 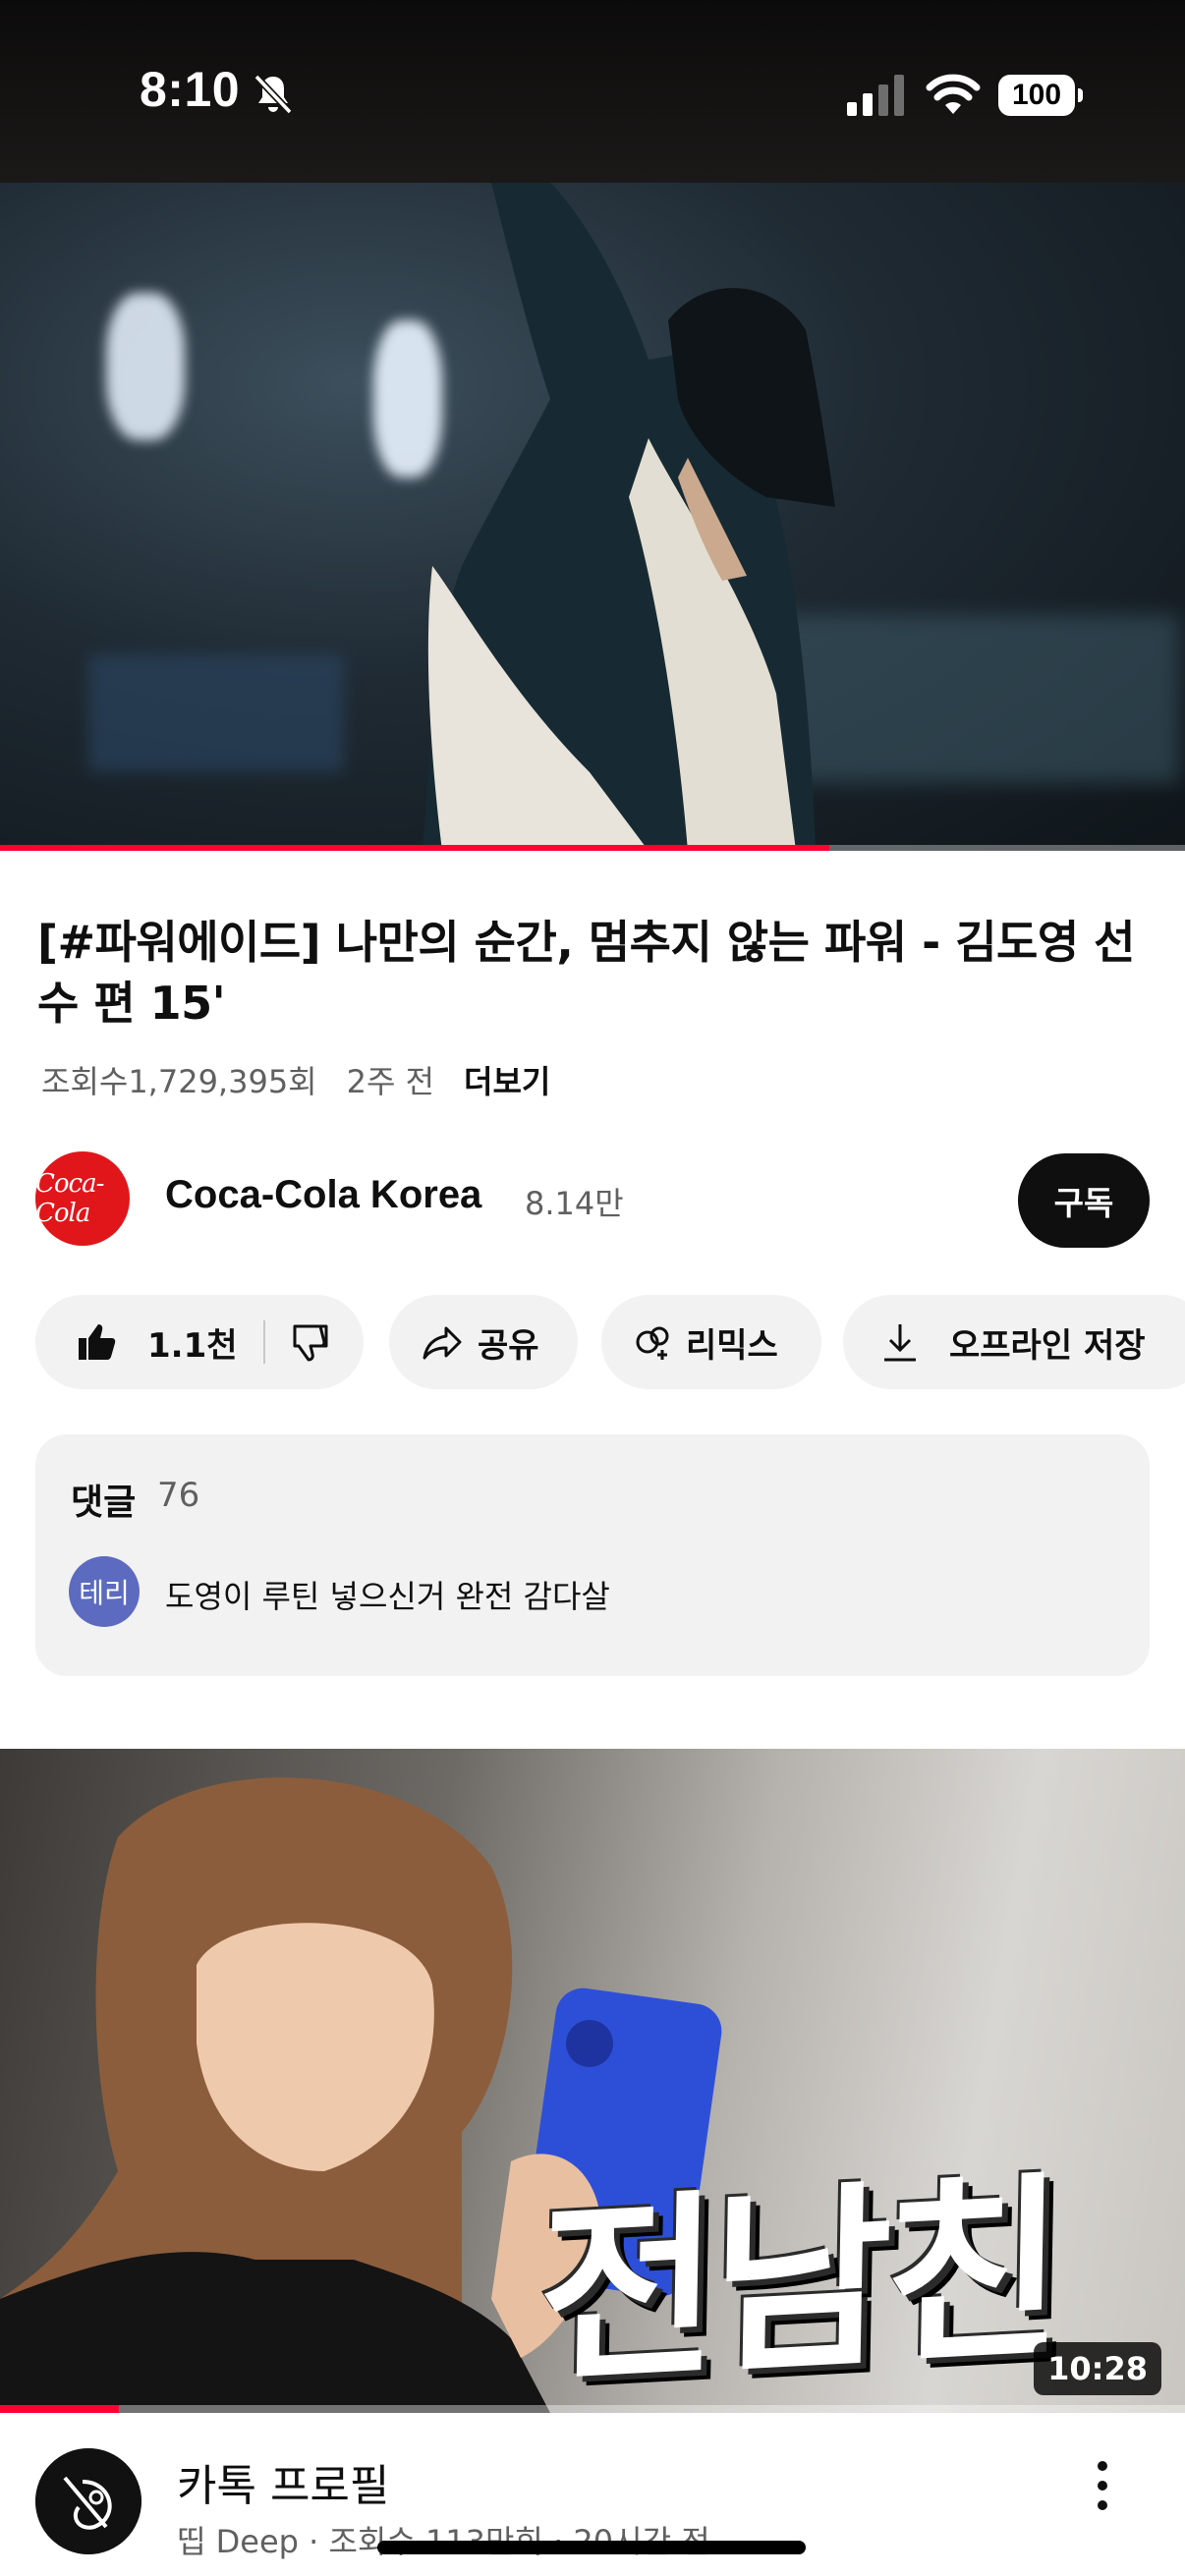 I want to click on share-button: 공유, so click(x=484, y=1342).